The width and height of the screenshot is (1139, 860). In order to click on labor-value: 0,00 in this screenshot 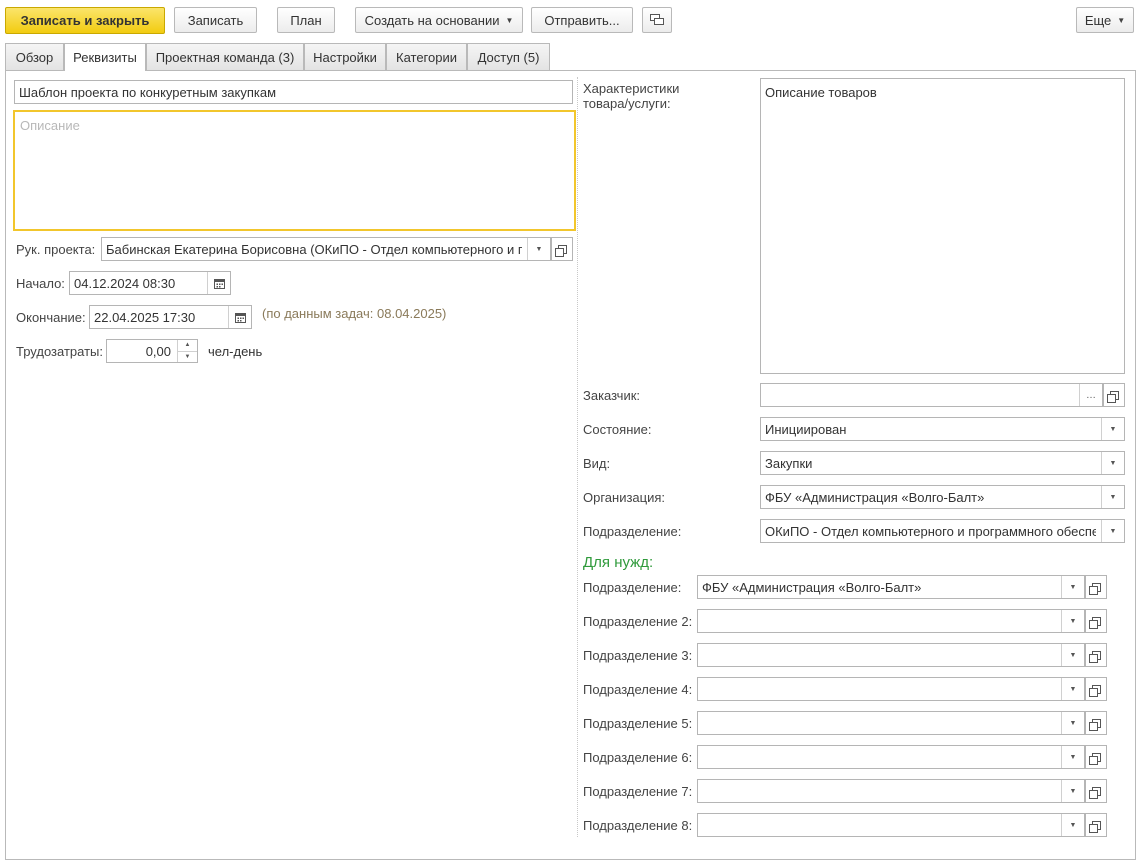, I will do `click(158, 351)`.